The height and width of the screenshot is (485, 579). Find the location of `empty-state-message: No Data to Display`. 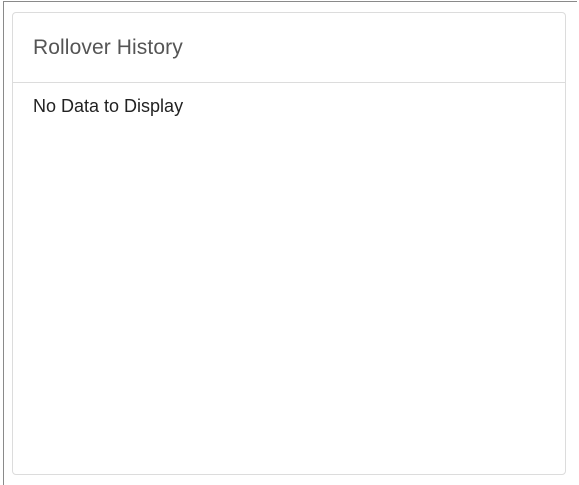

empty-state-message: No Data to Display is located at coordinates (108, 106).